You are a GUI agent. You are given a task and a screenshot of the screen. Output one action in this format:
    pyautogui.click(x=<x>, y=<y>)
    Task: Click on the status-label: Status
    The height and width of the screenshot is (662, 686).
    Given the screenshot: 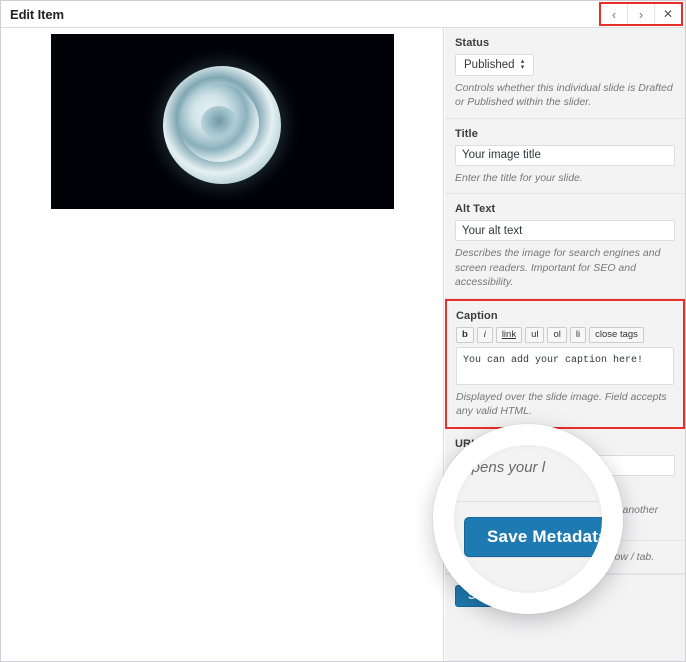 What is the action you would take?
    pyautogui.click(x=472, y=43)
    